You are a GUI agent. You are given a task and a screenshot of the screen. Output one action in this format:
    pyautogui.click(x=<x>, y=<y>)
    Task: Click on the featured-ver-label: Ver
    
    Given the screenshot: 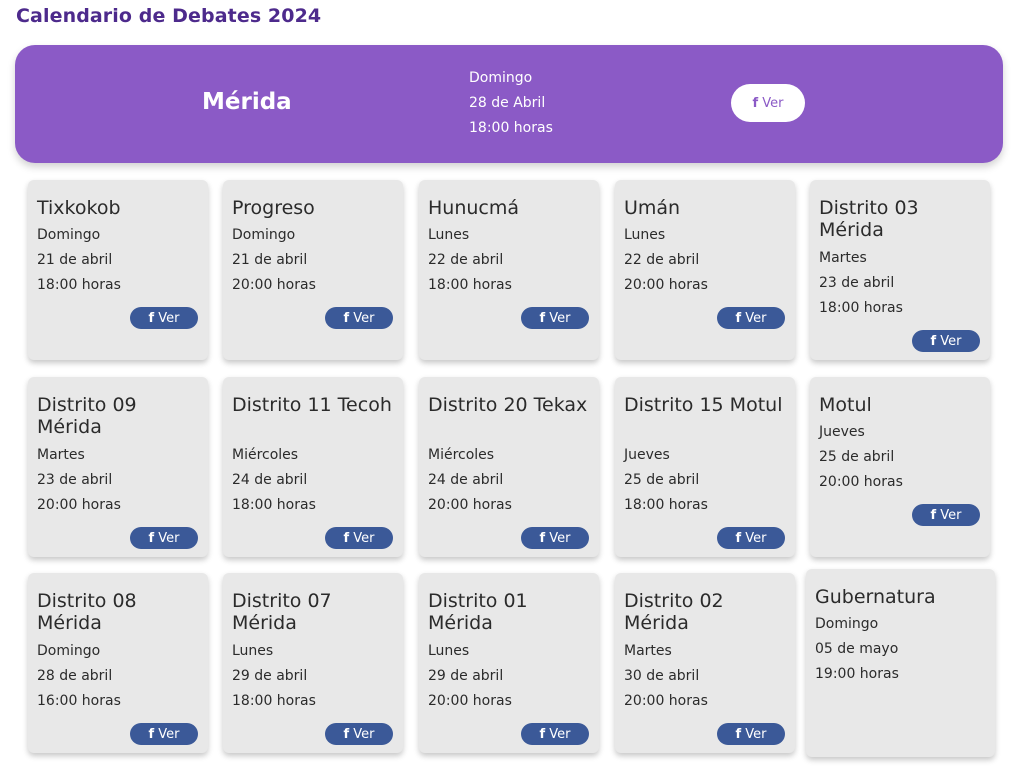 What is the action you would take?
    pyautogui.click(x=773, y=103)
    